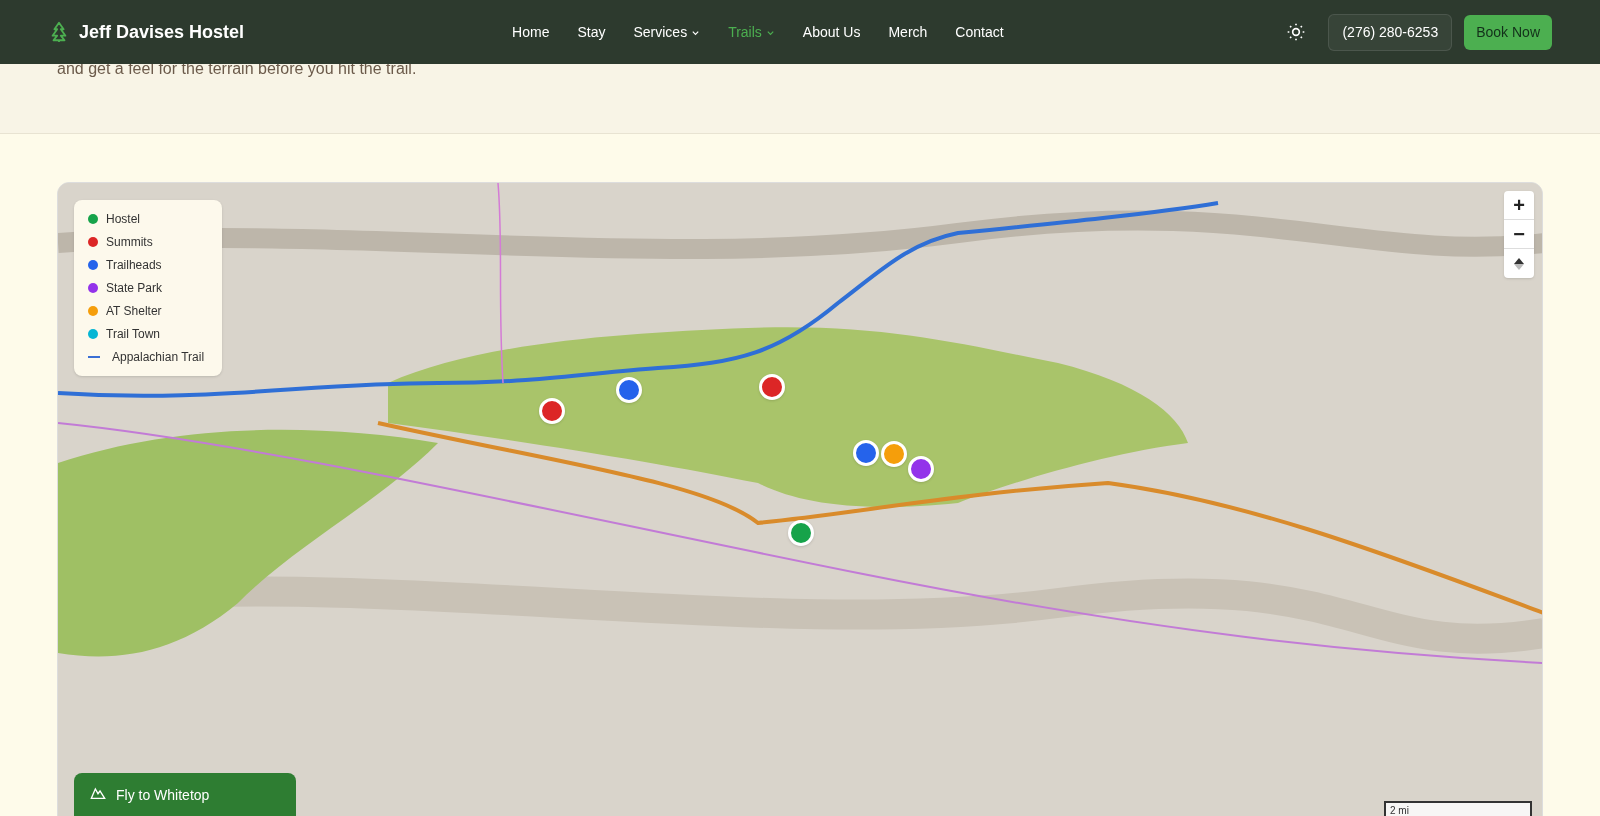 The width and height of the screenshot is (1600, 816). Describe the element at coordinates (133, 334) in the screenshot. I see `legend-label: Trail Town` at that location.